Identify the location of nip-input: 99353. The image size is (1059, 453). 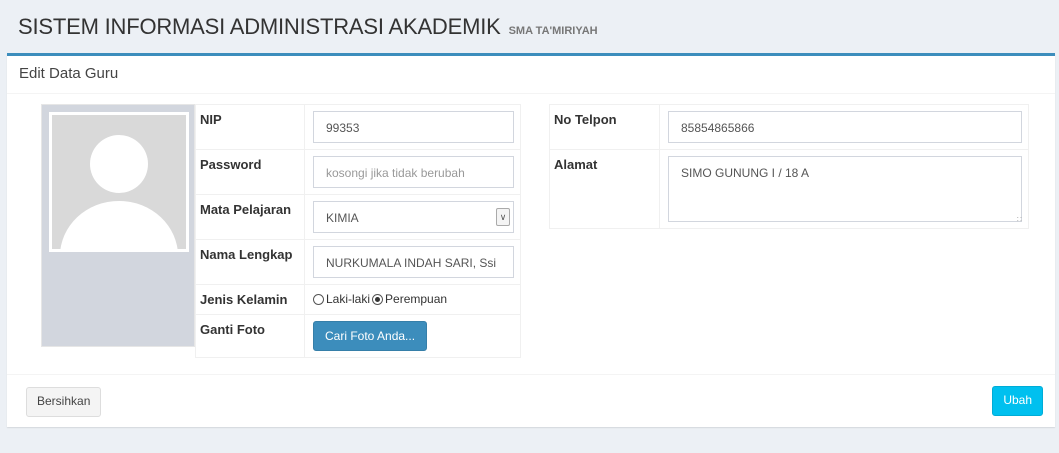
(413, 127).